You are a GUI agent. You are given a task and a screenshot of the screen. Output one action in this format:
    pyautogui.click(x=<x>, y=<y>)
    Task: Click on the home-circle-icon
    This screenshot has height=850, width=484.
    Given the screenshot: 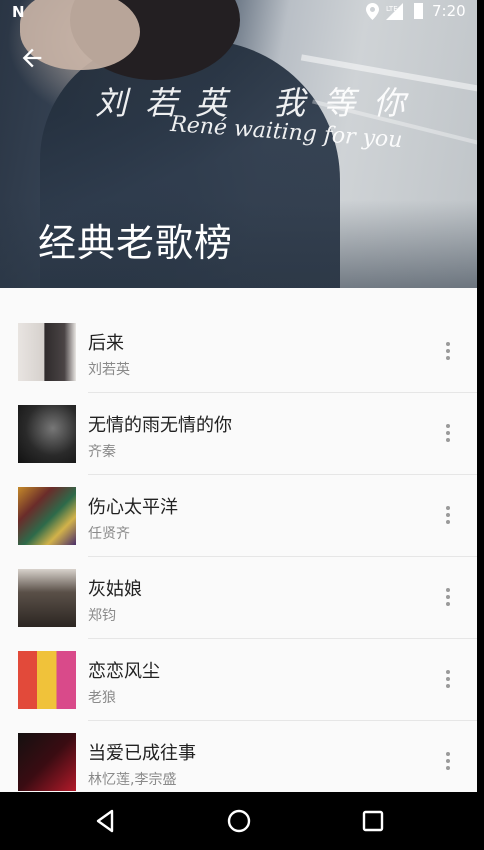 What is the action you would take?
    pyautogui.click(x=239, y=821)
    